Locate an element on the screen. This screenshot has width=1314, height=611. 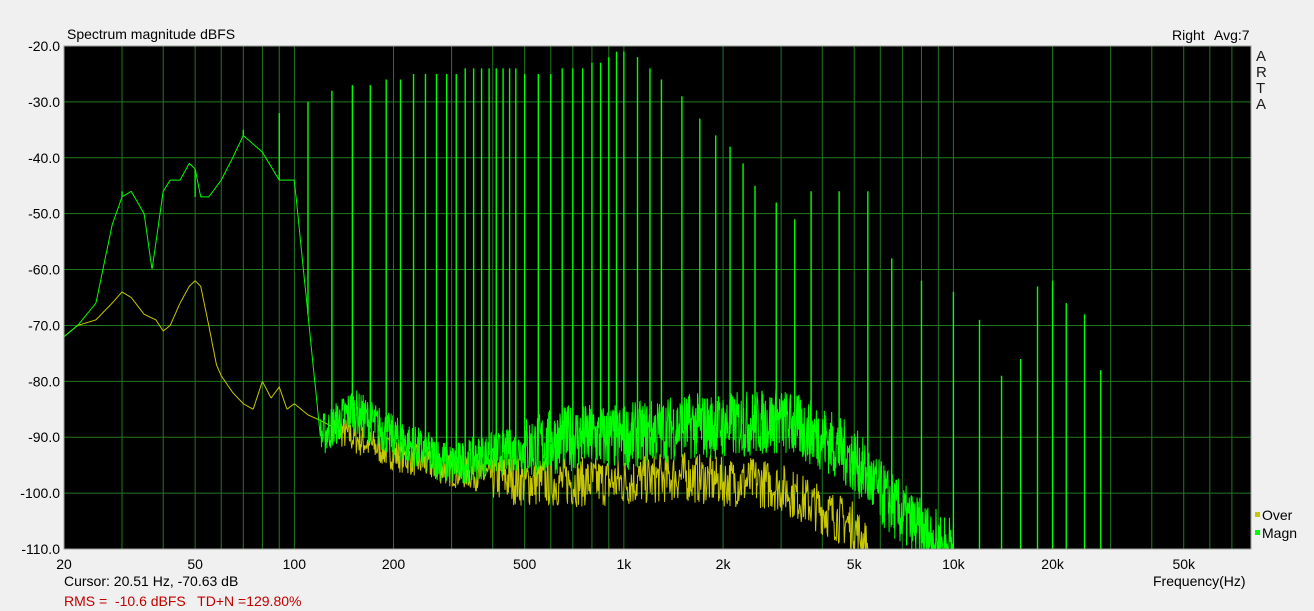
y-tick-label: -30.0 is located at coordinates (44, 102).